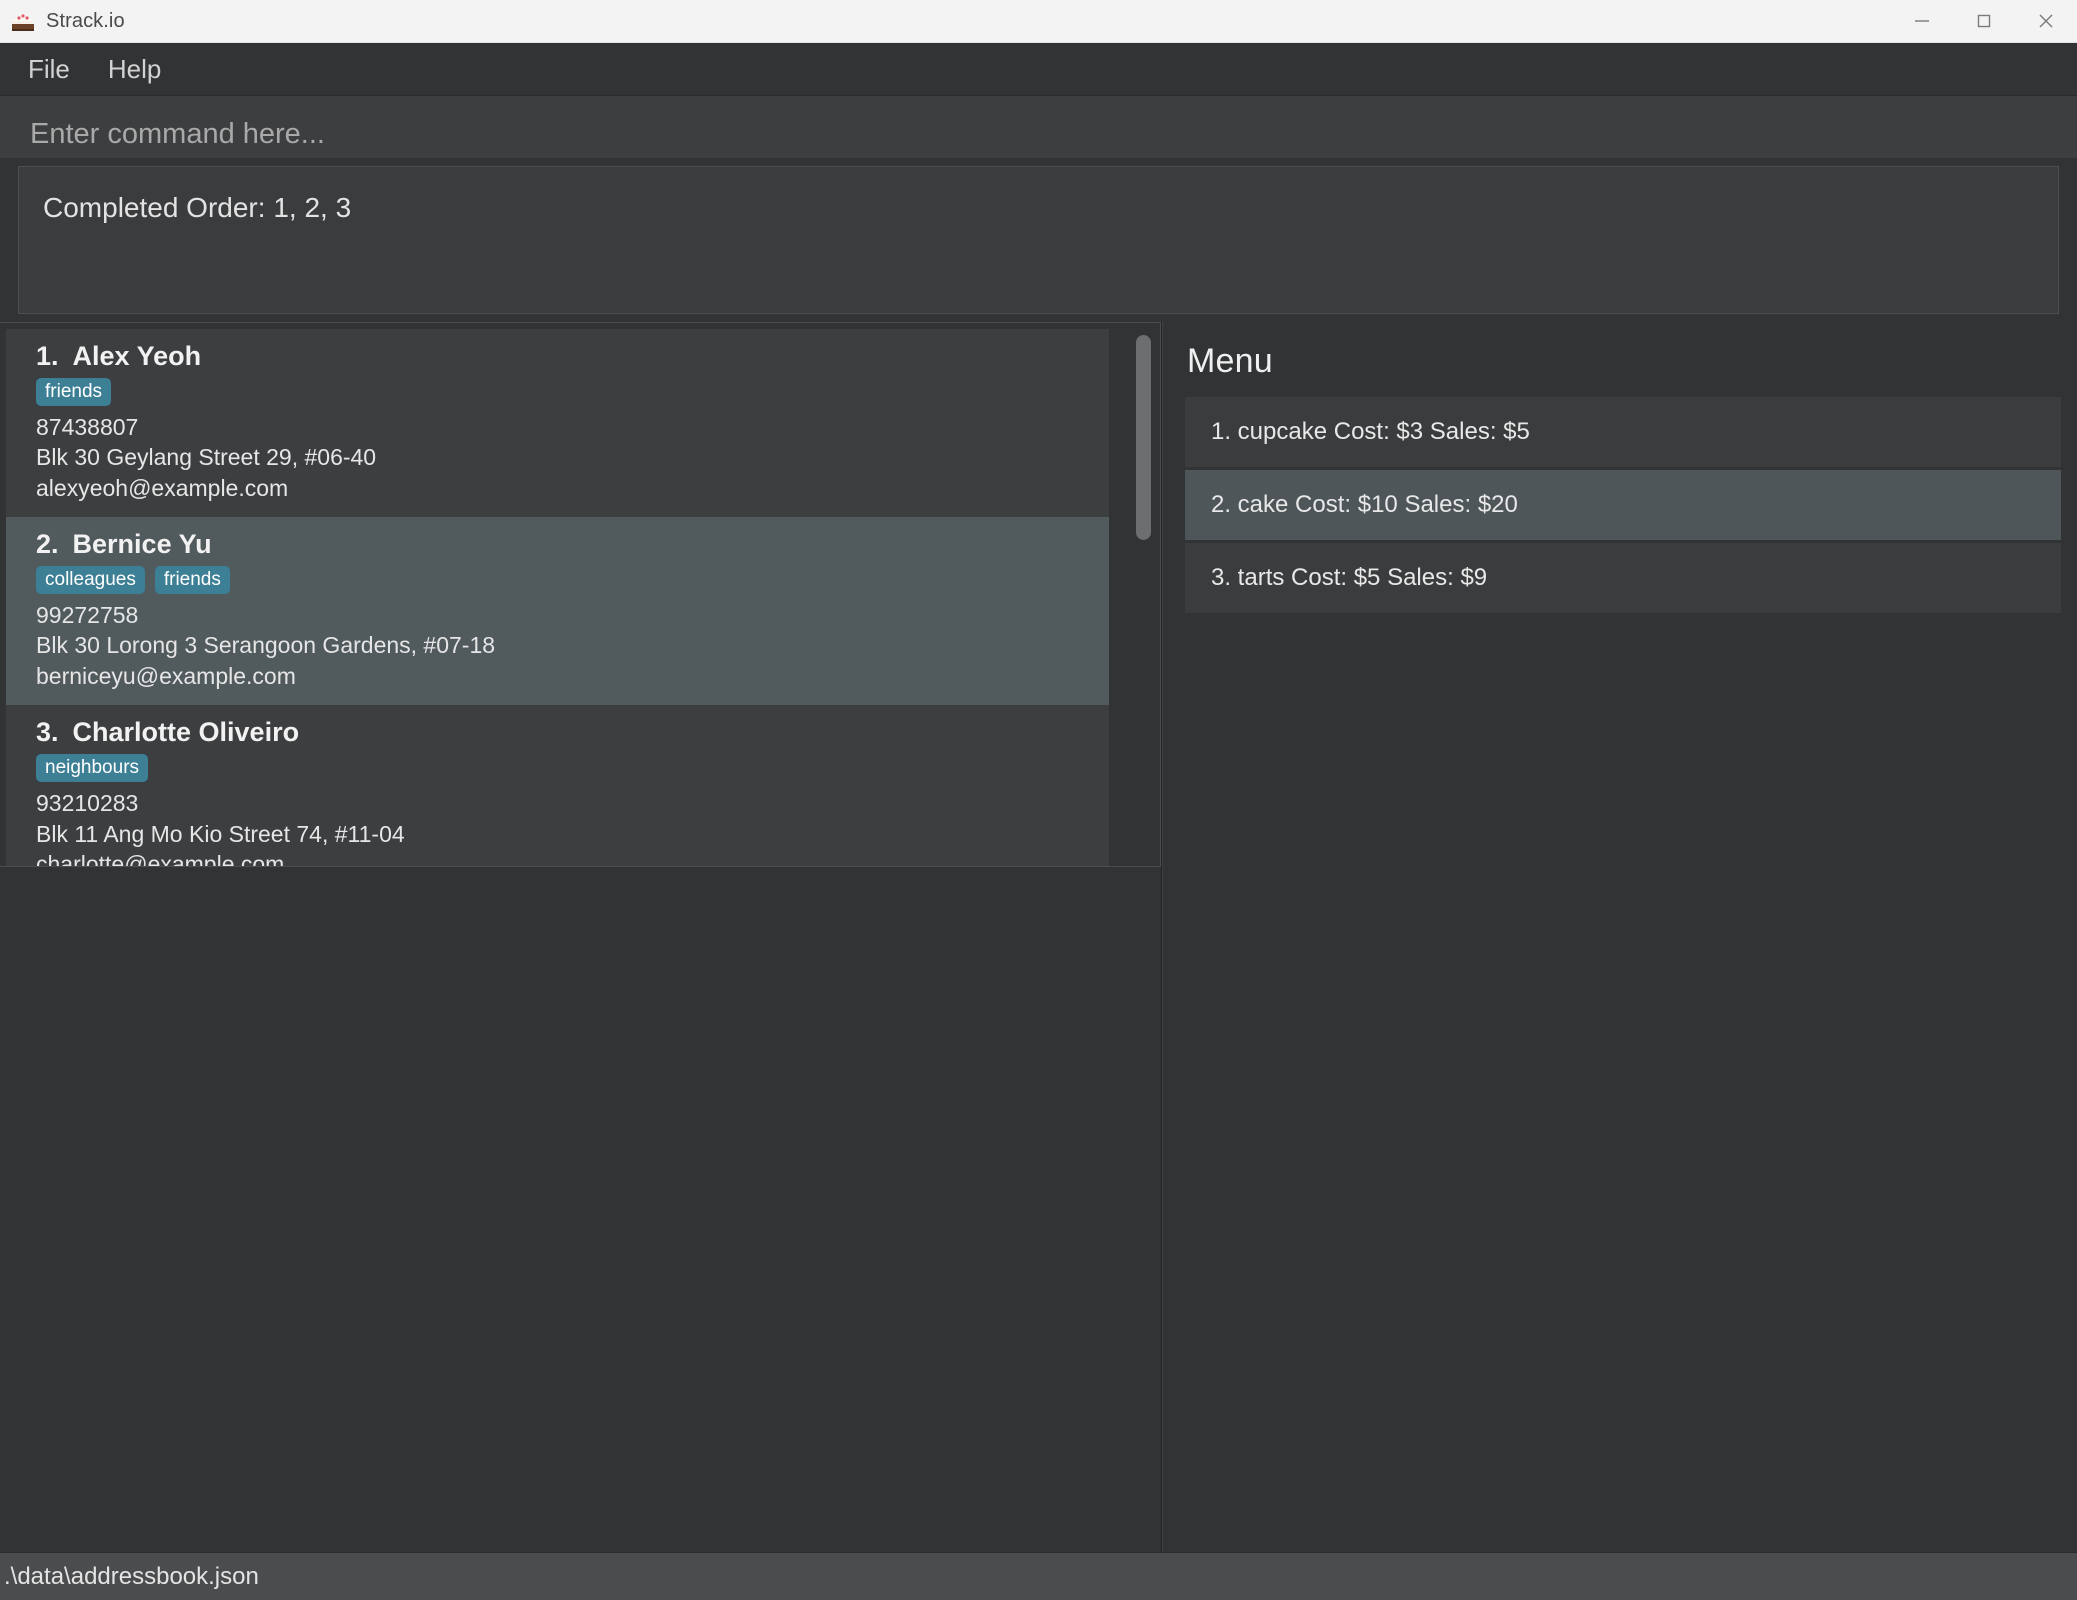 Image resolution: width=2077 pixels, height=1600 pixels. I want to click on minimize-icon, so click(1922, 21).